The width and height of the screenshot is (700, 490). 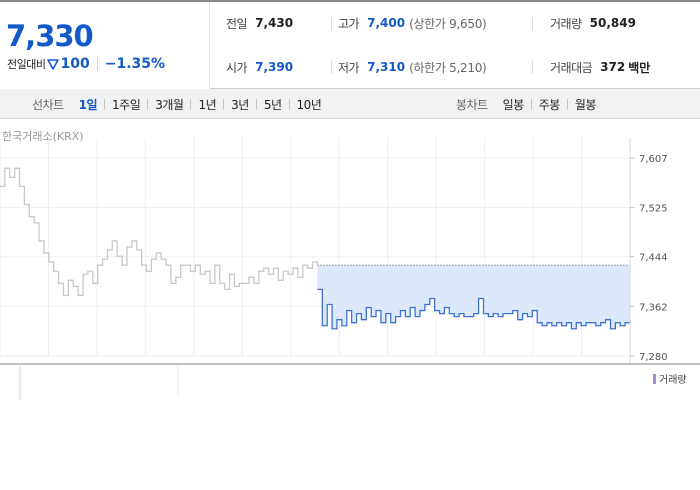 What do you see at coordinates (159, 232) in the screenshot?
I see `previous-day-line` at bounding box center [159, 232].